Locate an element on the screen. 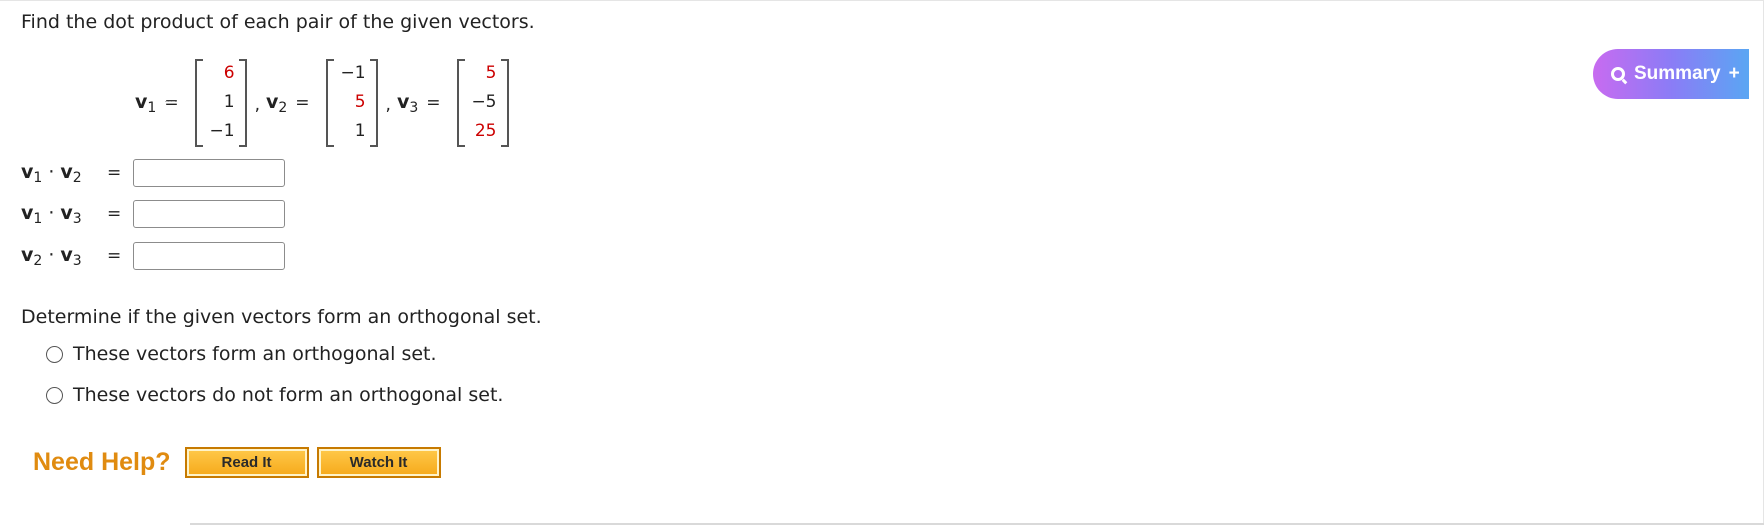 This screenshot has width=1764, height=525. dash-leader is located at coordinates (170, 102).